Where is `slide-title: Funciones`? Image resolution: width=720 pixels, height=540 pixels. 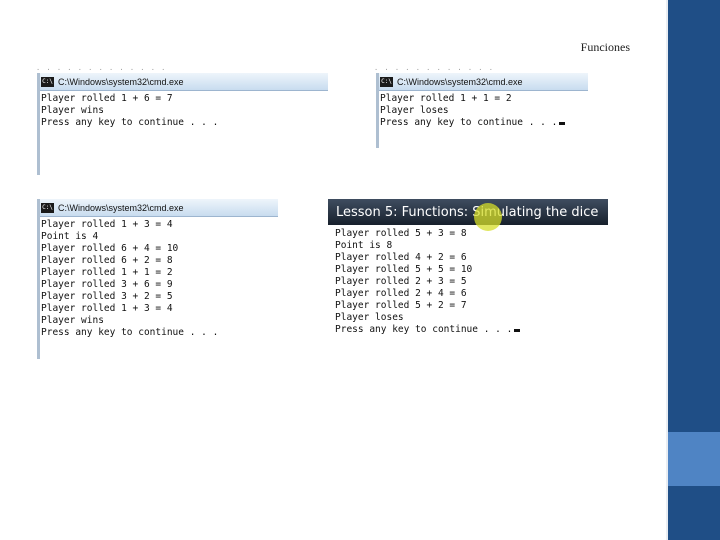 slide-title: Funciones is located at coordinates (605, 47).